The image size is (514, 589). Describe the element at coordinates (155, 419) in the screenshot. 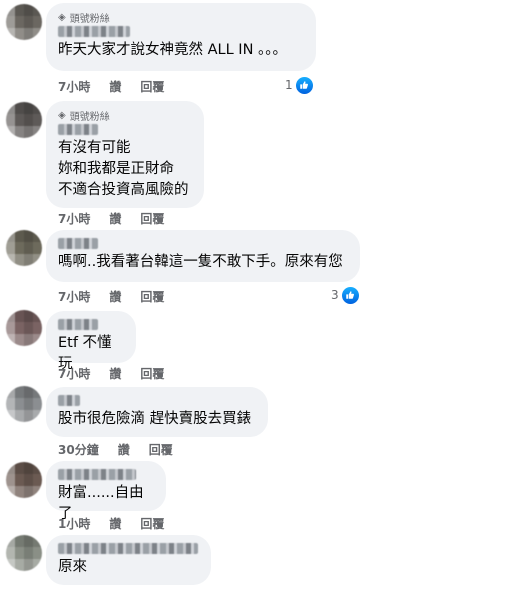

I see `comment-text: 股市很危險滴 趕快賣股去買錶` at that location.